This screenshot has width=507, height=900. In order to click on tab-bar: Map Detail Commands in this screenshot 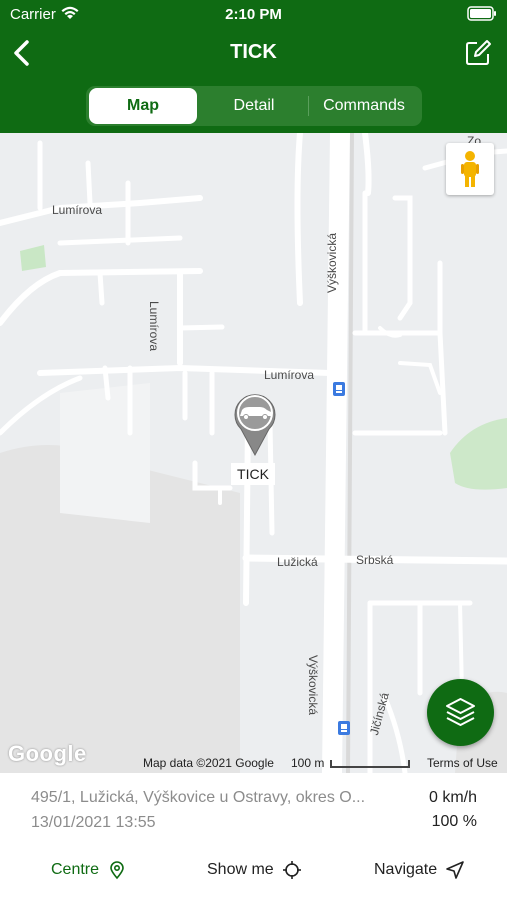, I will do `click(254, 106)`.